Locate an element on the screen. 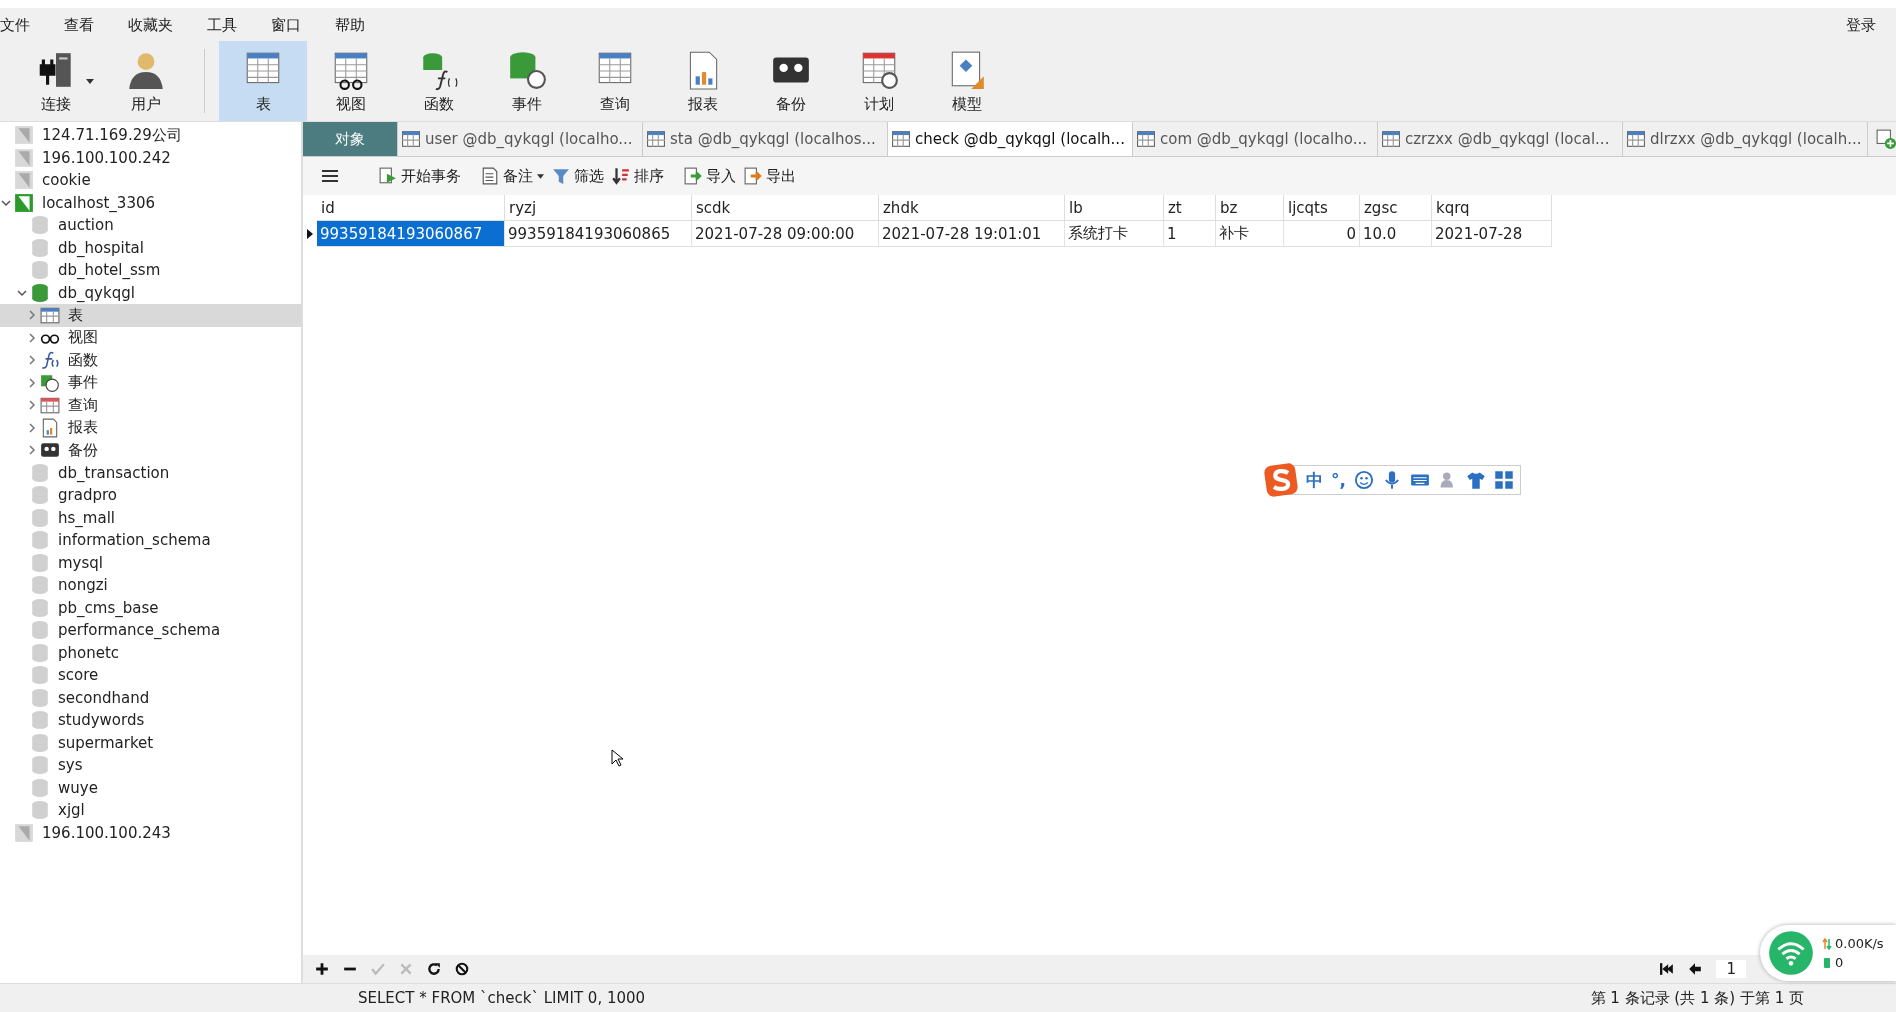  tree-item: secondhand is located at coordinates (150, 697).